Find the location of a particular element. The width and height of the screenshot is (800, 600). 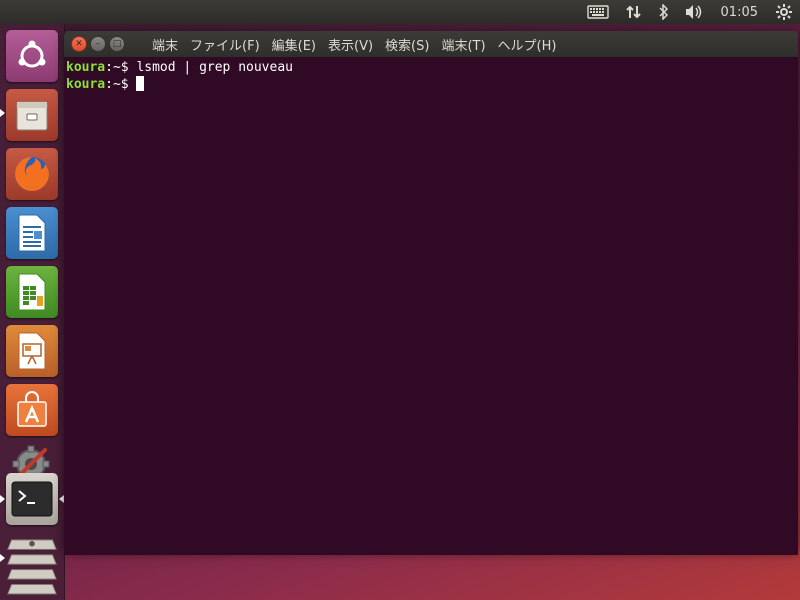

indicator-area: 01:05 is located at coordinates (689, 12).